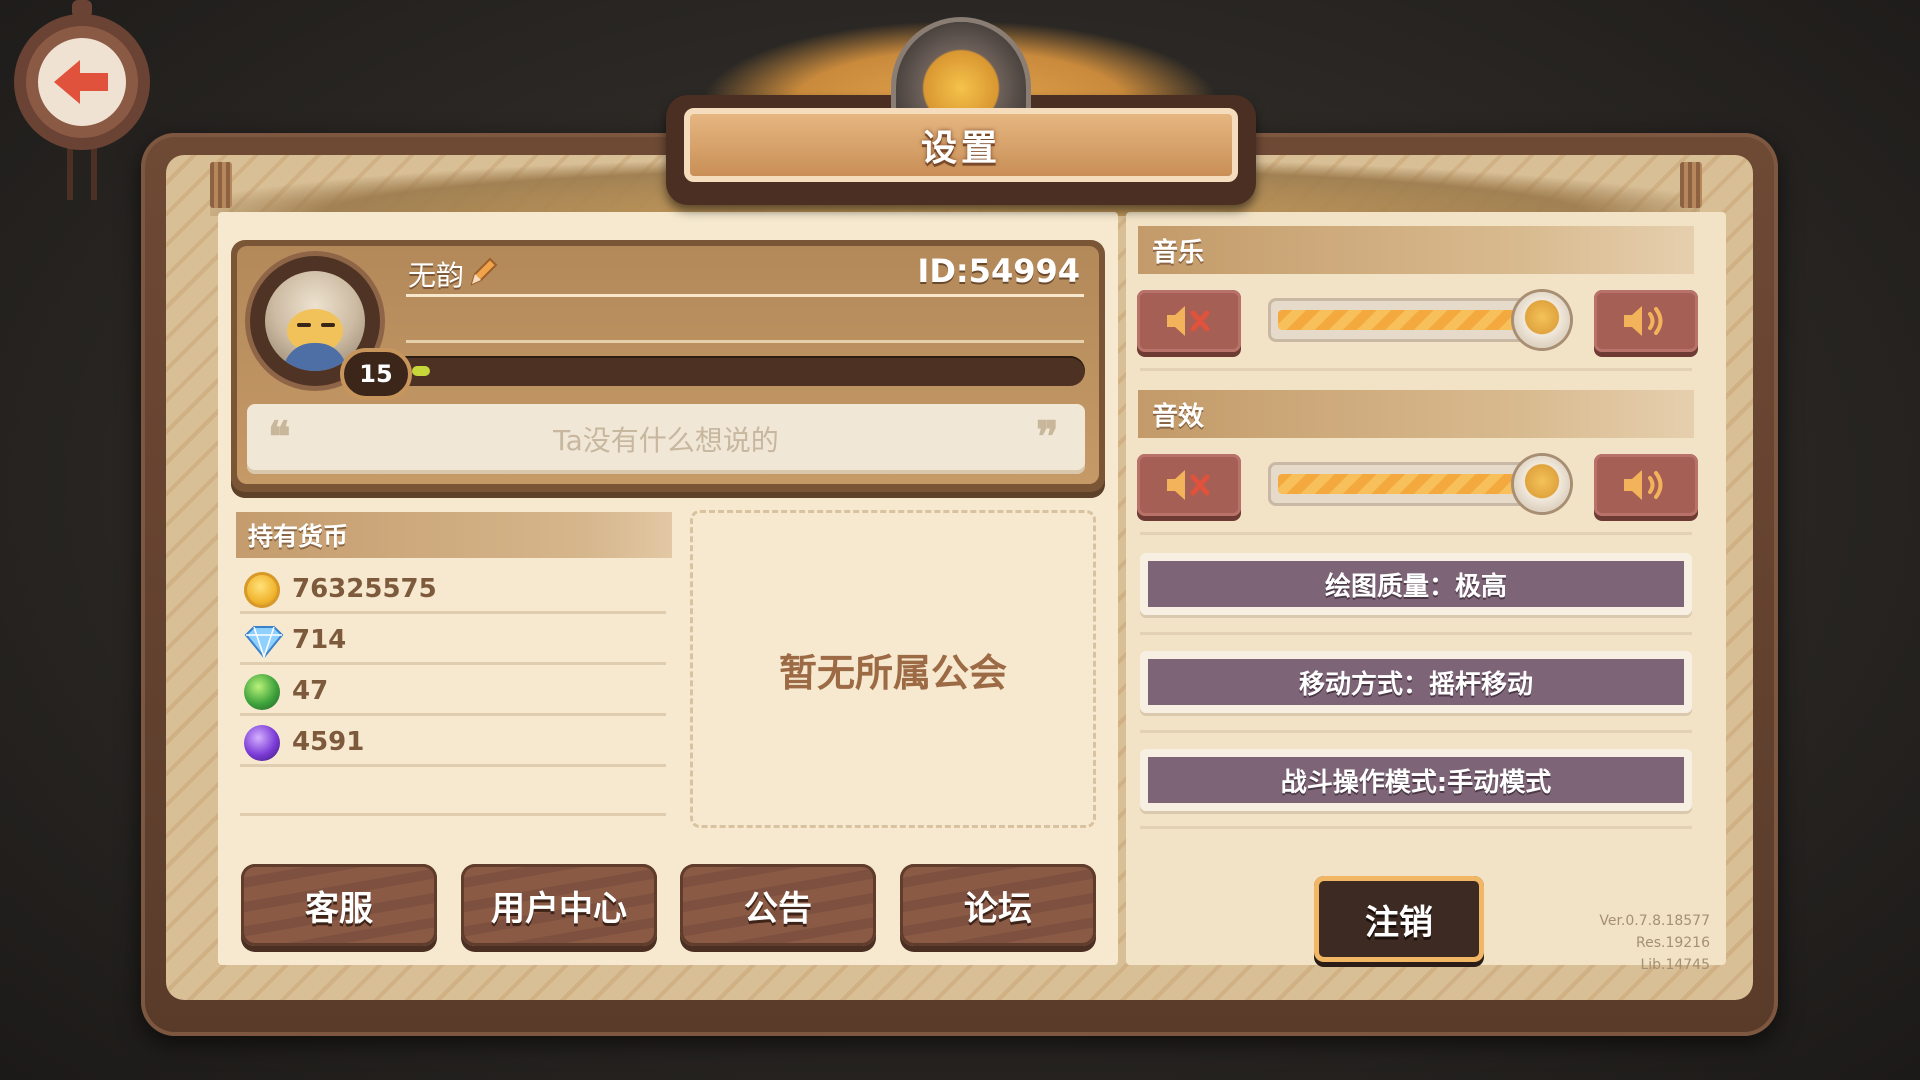 The width and height of the screenshot is (1920, 1080). What do you see at coordinates (221, 185) in the screenshot?
I see `decorative-pillar-left` at bounding box center [221, 185].